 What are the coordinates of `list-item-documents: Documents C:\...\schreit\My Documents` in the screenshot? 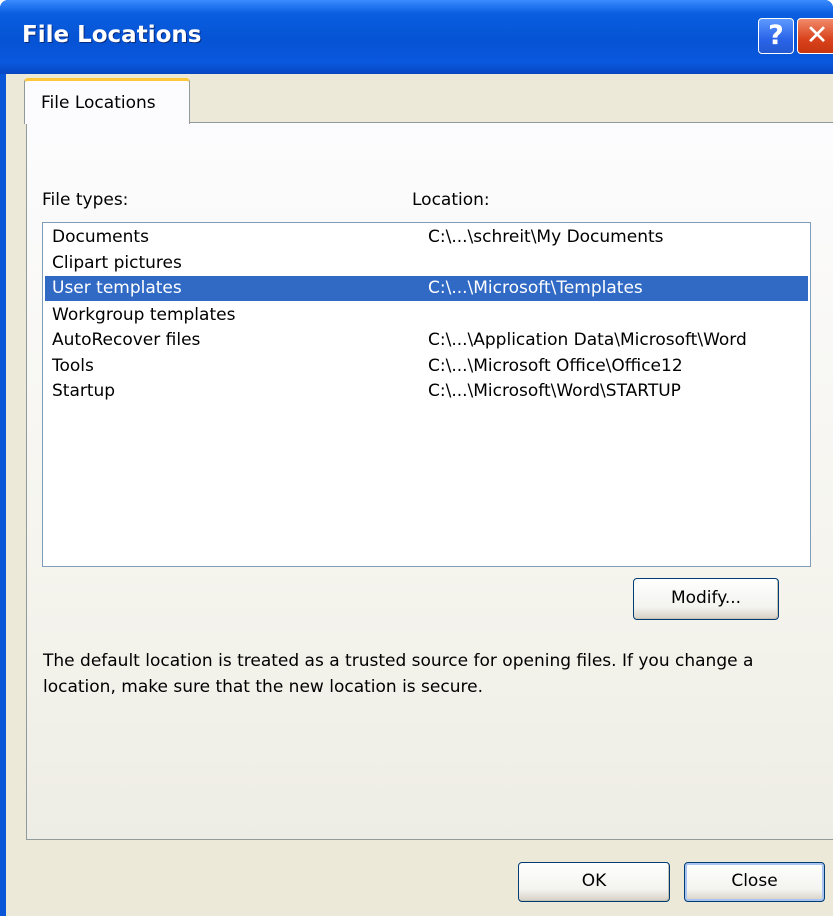 It's located at (426, 237).